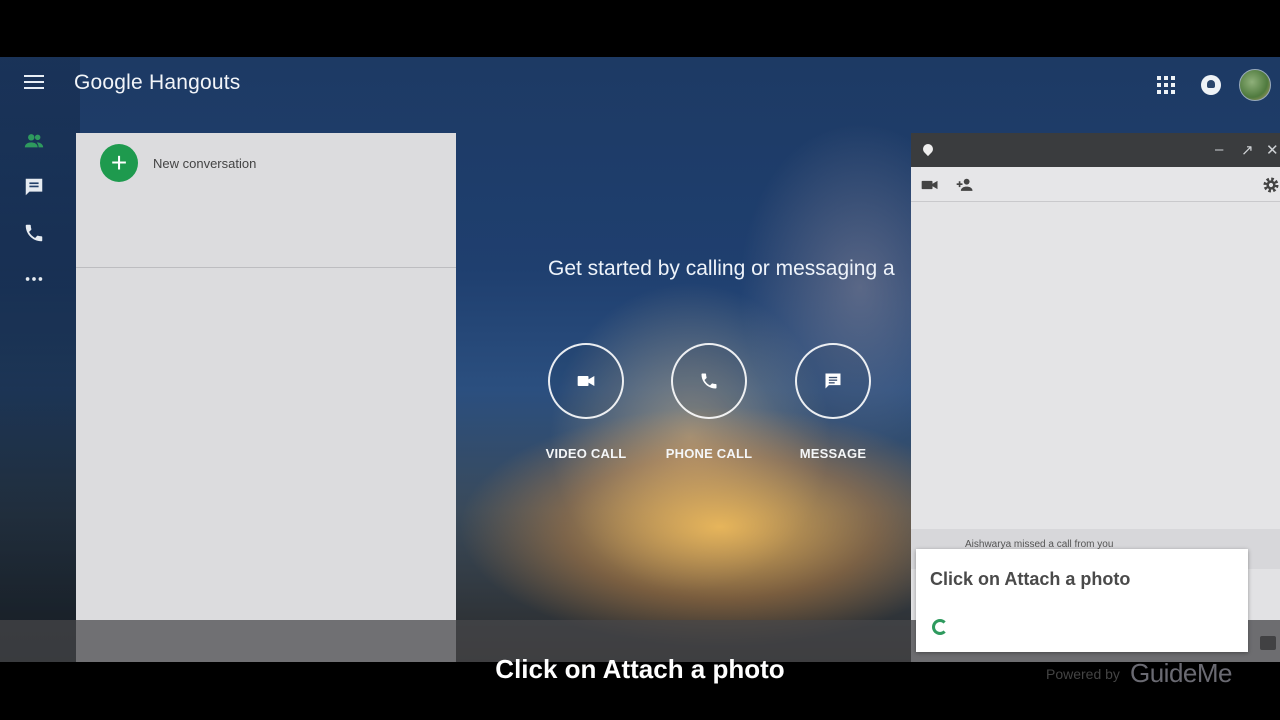  I want to click on minimize-icon: –, so click(1219, 149).